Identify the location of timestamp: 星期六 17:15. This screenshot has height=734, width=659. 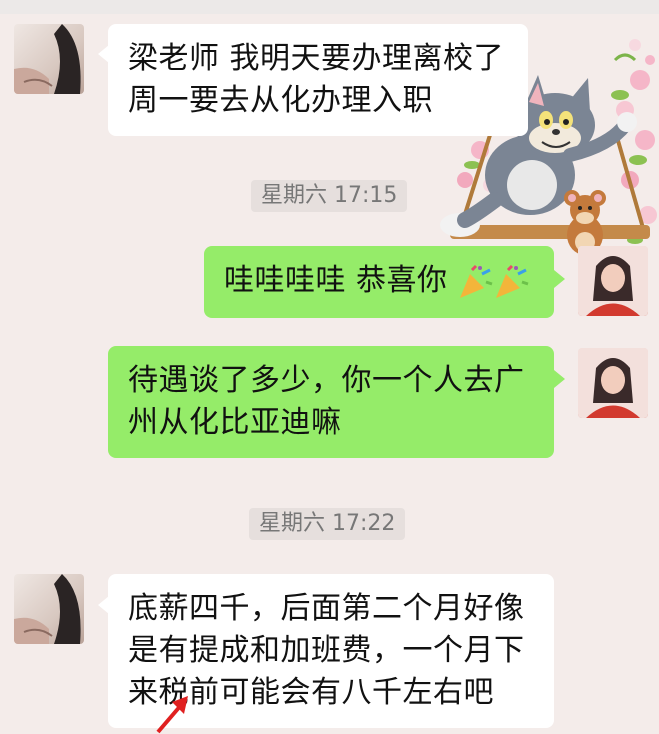
(329, 196).